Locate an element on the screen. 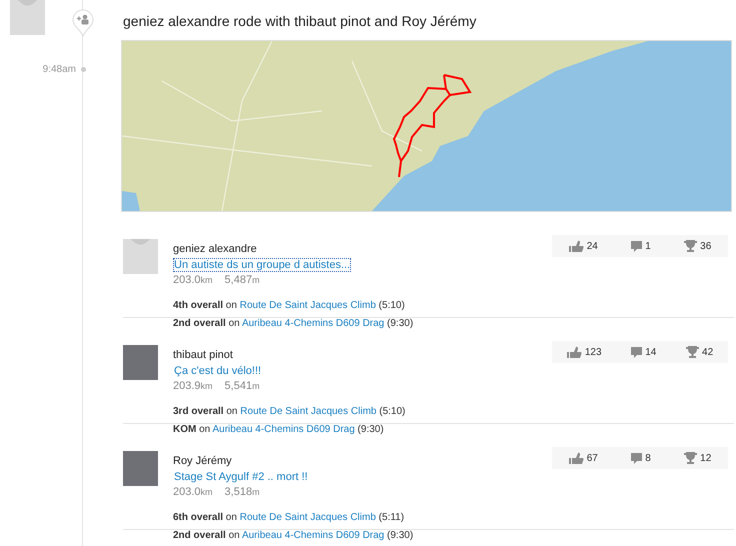 The height and width of the screenshot is (546, 736). effort-line: 6th overall on Route De Saint Jacques Climb (5:11) is located at coordinates (289, 518).